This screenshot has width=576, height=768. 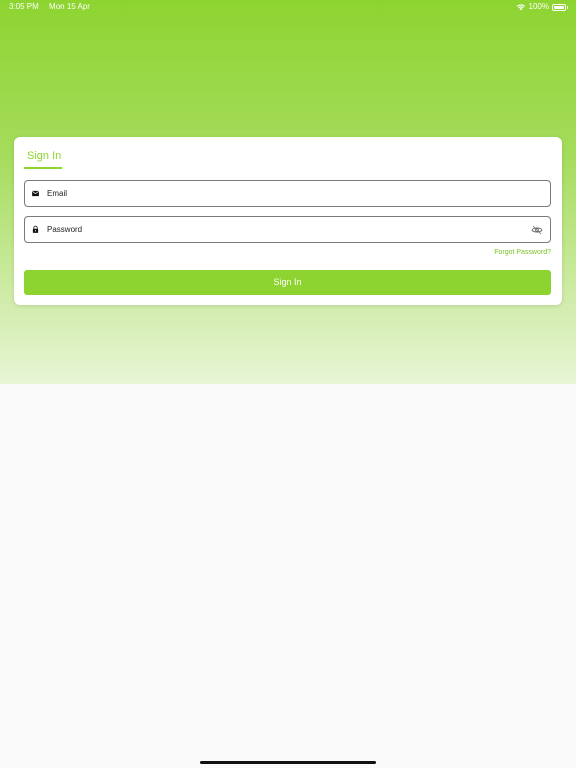 I want to click on status-date: Mon 15 Apr, so click(x=69, y=6).